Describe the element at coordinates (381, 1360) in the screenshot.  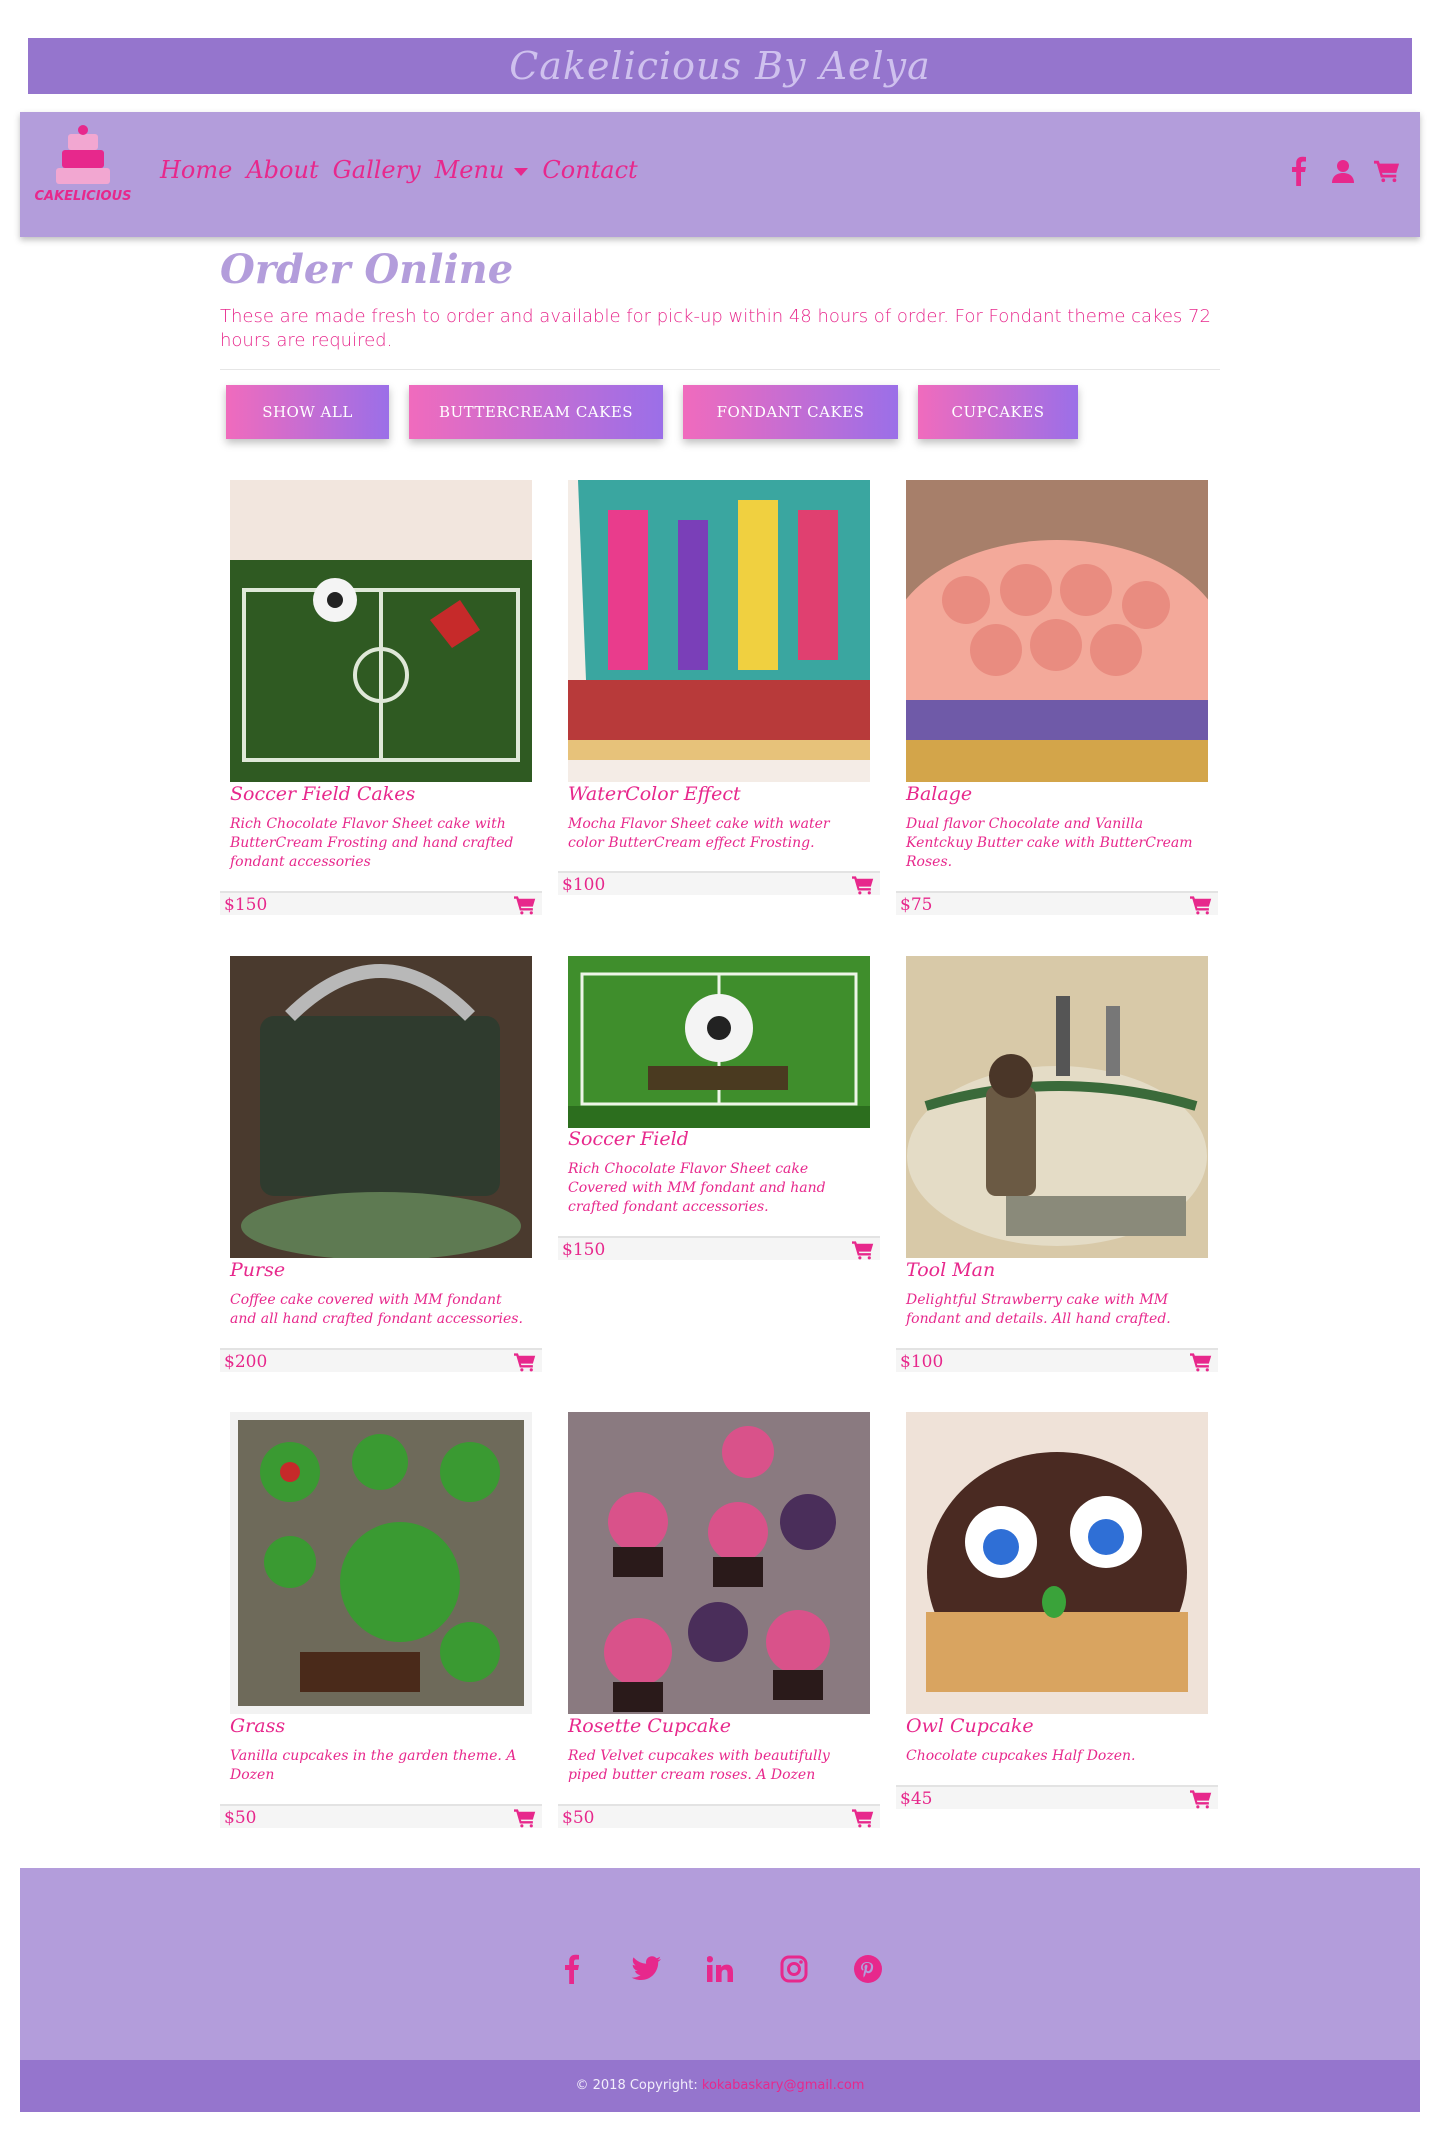
I see `product-footer: $200` at that location.